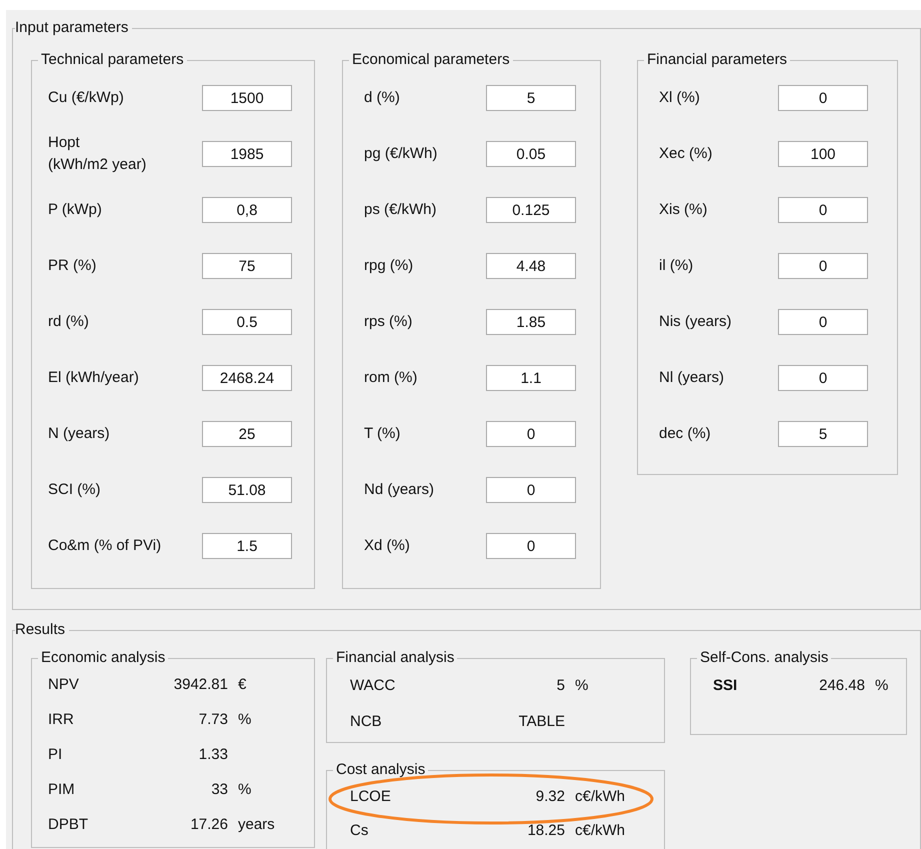 This screenshot has width=921, height=849. Describe the element at coordinates (531, 210) in the screenshot. I see `input-field: 0.125` at that location.